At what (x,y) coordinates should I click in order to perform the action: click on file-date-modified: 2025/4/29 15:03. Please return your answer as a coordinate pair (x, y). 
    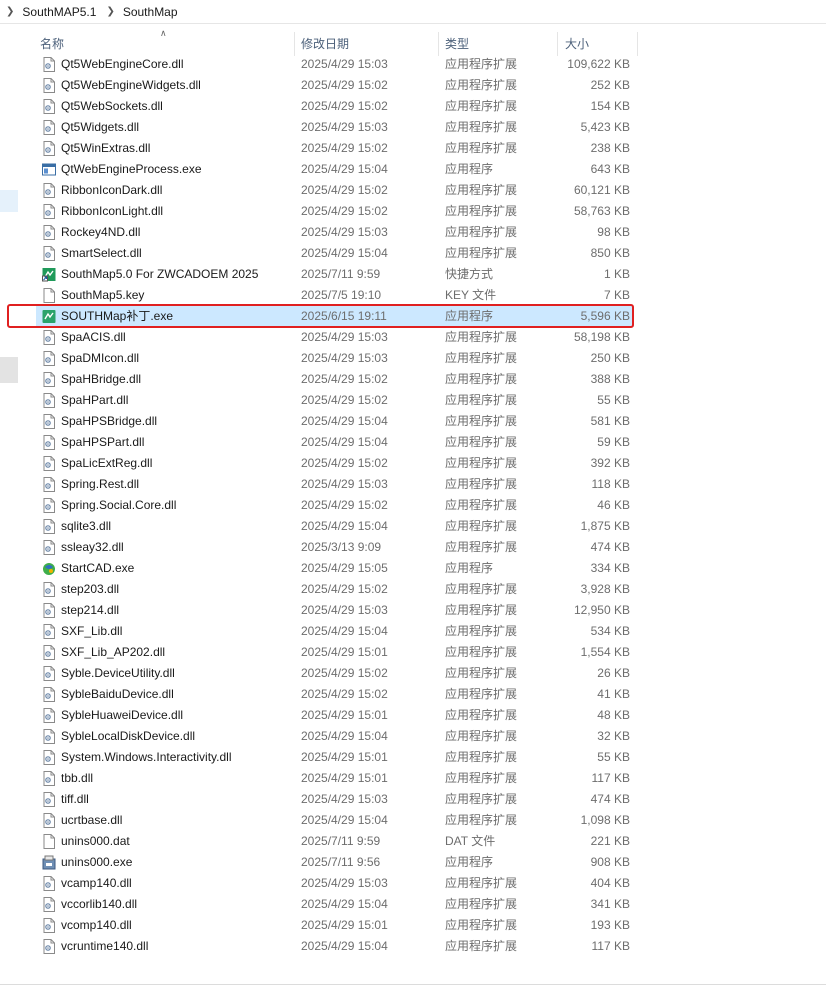
    Looking at the image, I should click on (344, 610).